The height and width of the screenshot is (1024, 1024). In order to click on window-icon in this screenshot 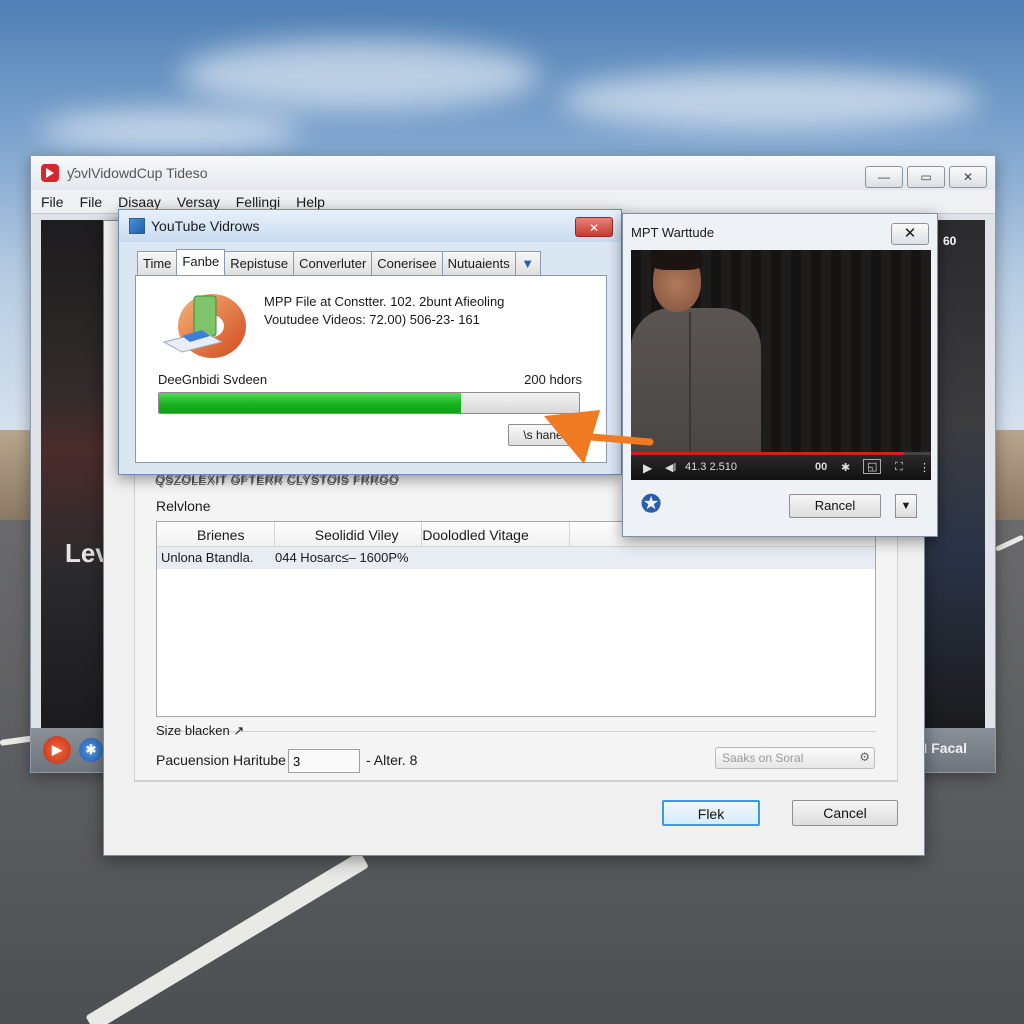, I will do `click(137, 226)`.